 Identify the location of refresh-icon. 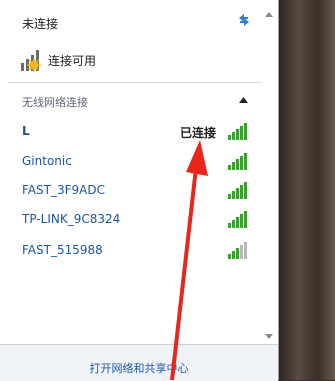
(244, 20).